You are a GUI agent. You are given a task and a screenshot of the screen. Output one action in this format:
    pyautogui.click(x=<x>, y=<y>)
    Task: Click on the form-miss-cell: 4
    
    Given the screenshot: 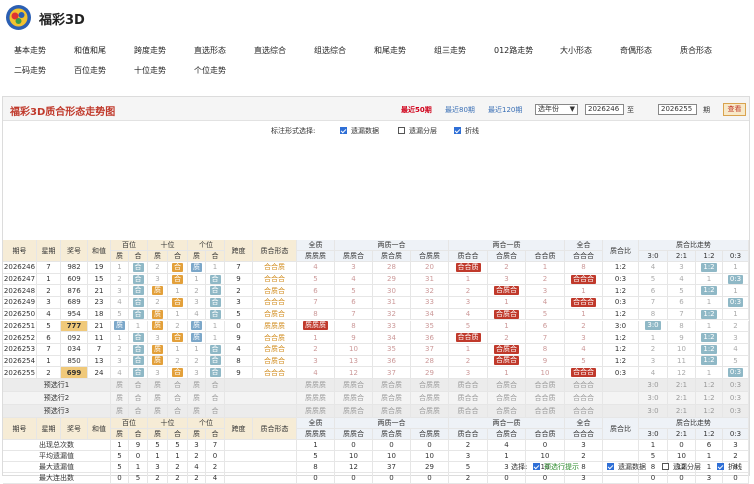 What is the action you would take?
    pyautogui.click(x=468, y=314)
    